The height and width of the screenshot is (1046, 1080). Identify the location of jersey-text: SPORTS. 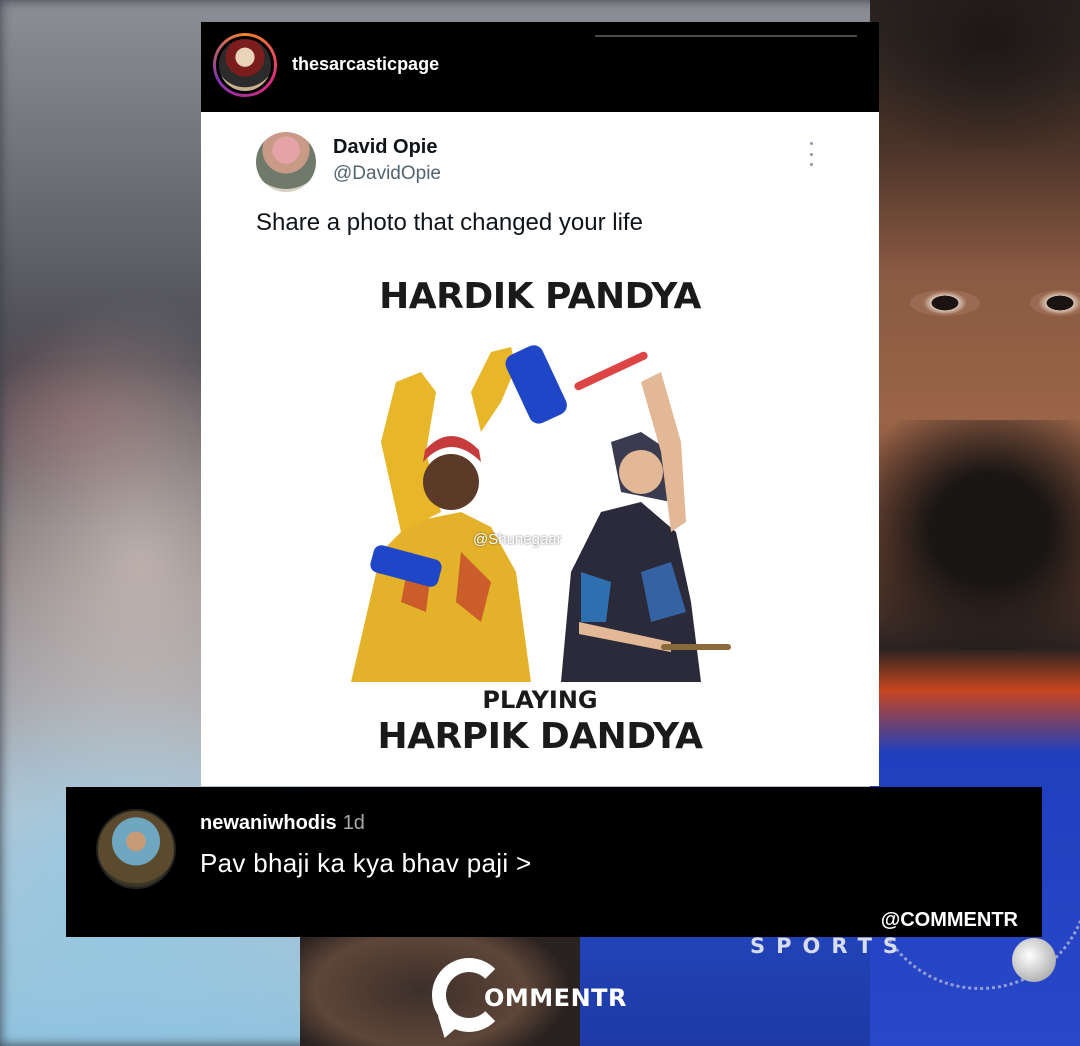
(830, 946).